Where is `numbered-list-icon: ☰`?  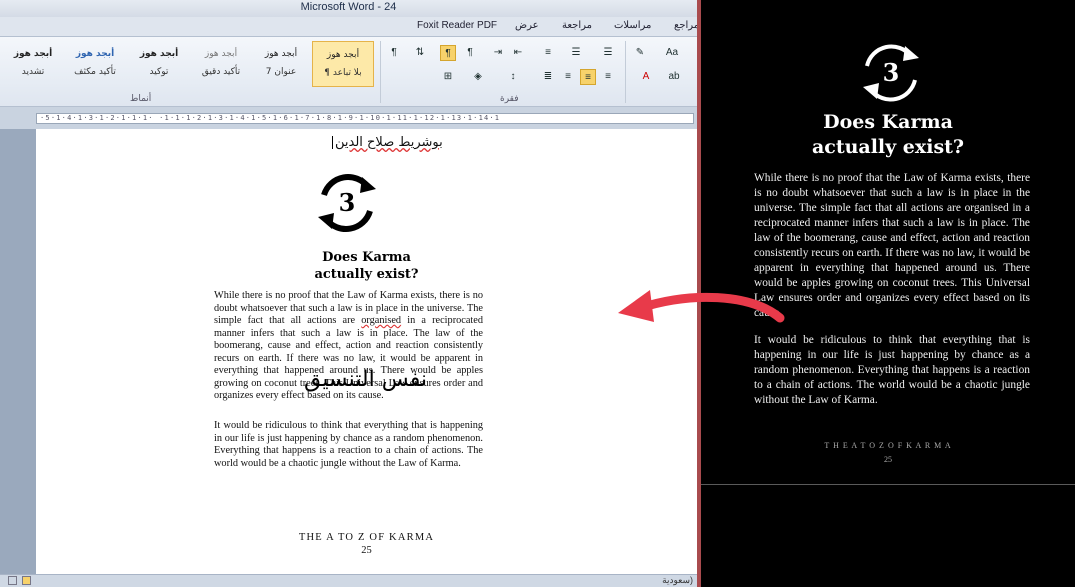 numbered-list-icon: ☰ is located at coordinates (576, 53).